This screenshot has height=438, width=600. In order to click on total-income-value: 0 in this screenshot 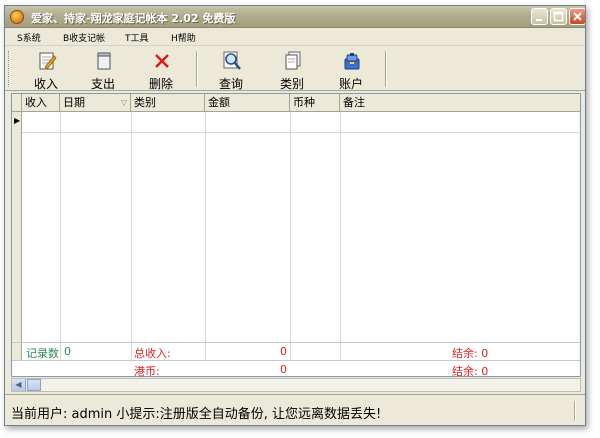, I will do `click(283, 351)`.